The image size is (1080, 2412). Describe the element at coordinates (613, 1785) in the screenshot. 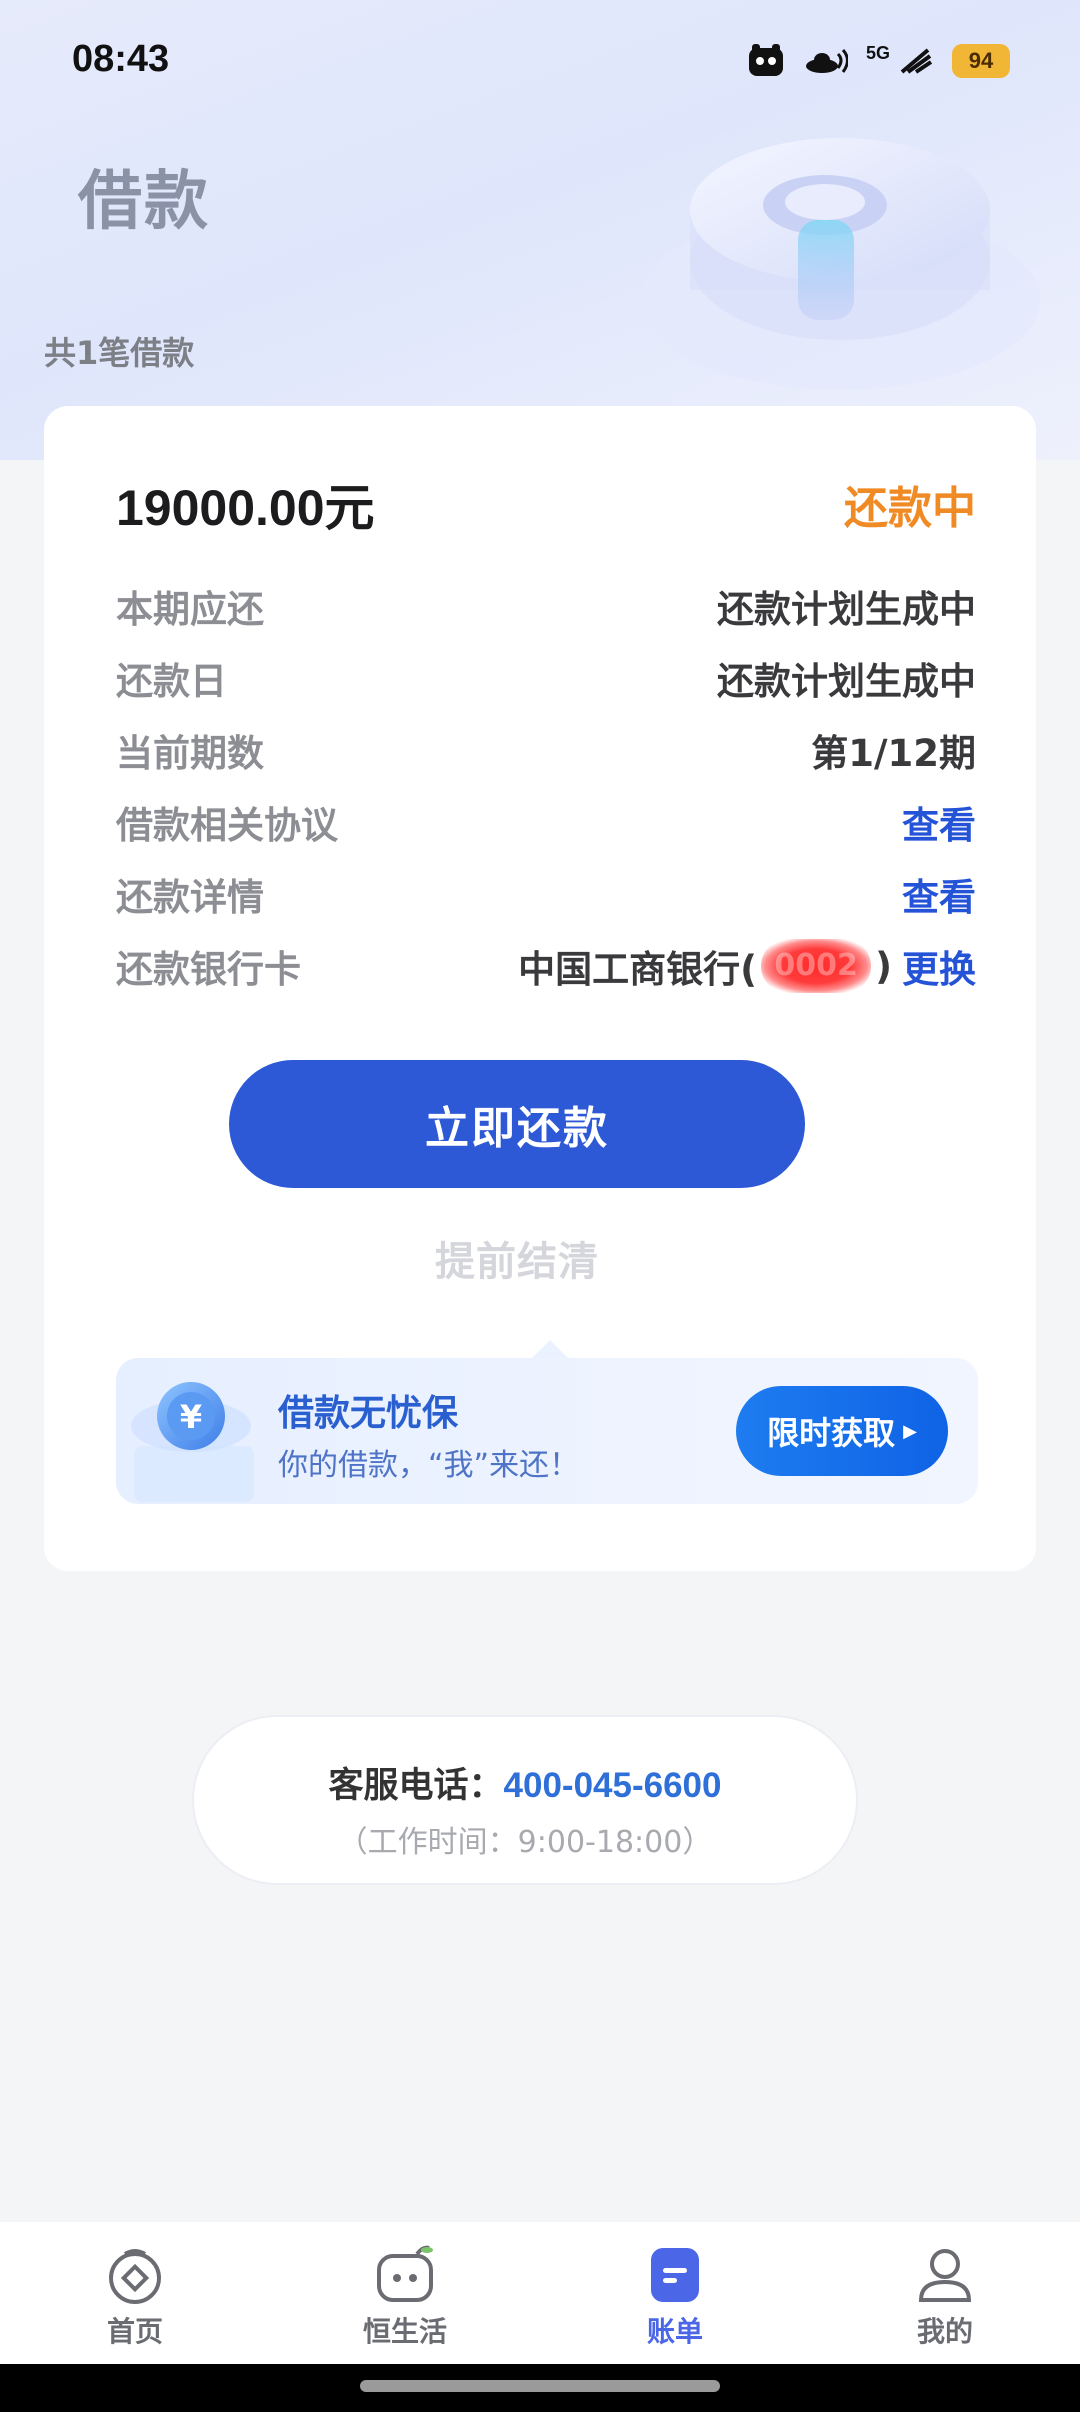

I see `service-phone-link: 400-045-6600` at that location.